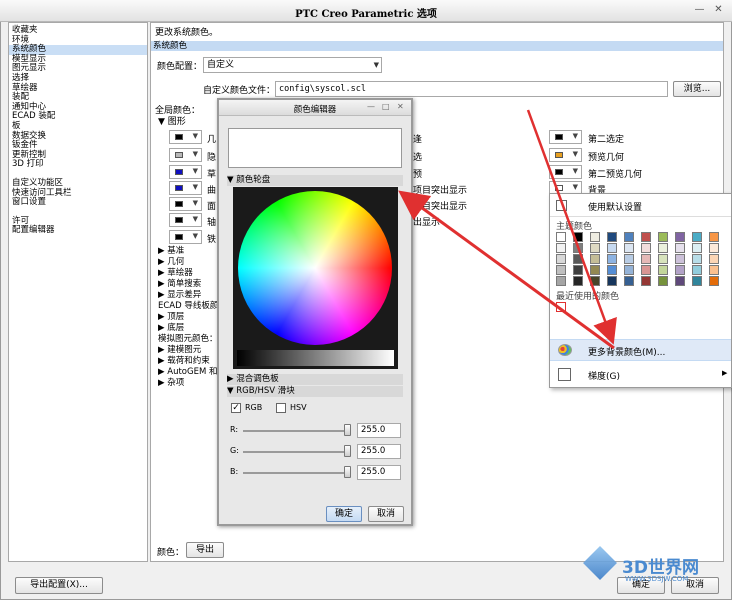  Describe the element at coordinates (657, 579) in the screenshot. I see `watermark-url: WWW.3DSJW.COM` at that location.